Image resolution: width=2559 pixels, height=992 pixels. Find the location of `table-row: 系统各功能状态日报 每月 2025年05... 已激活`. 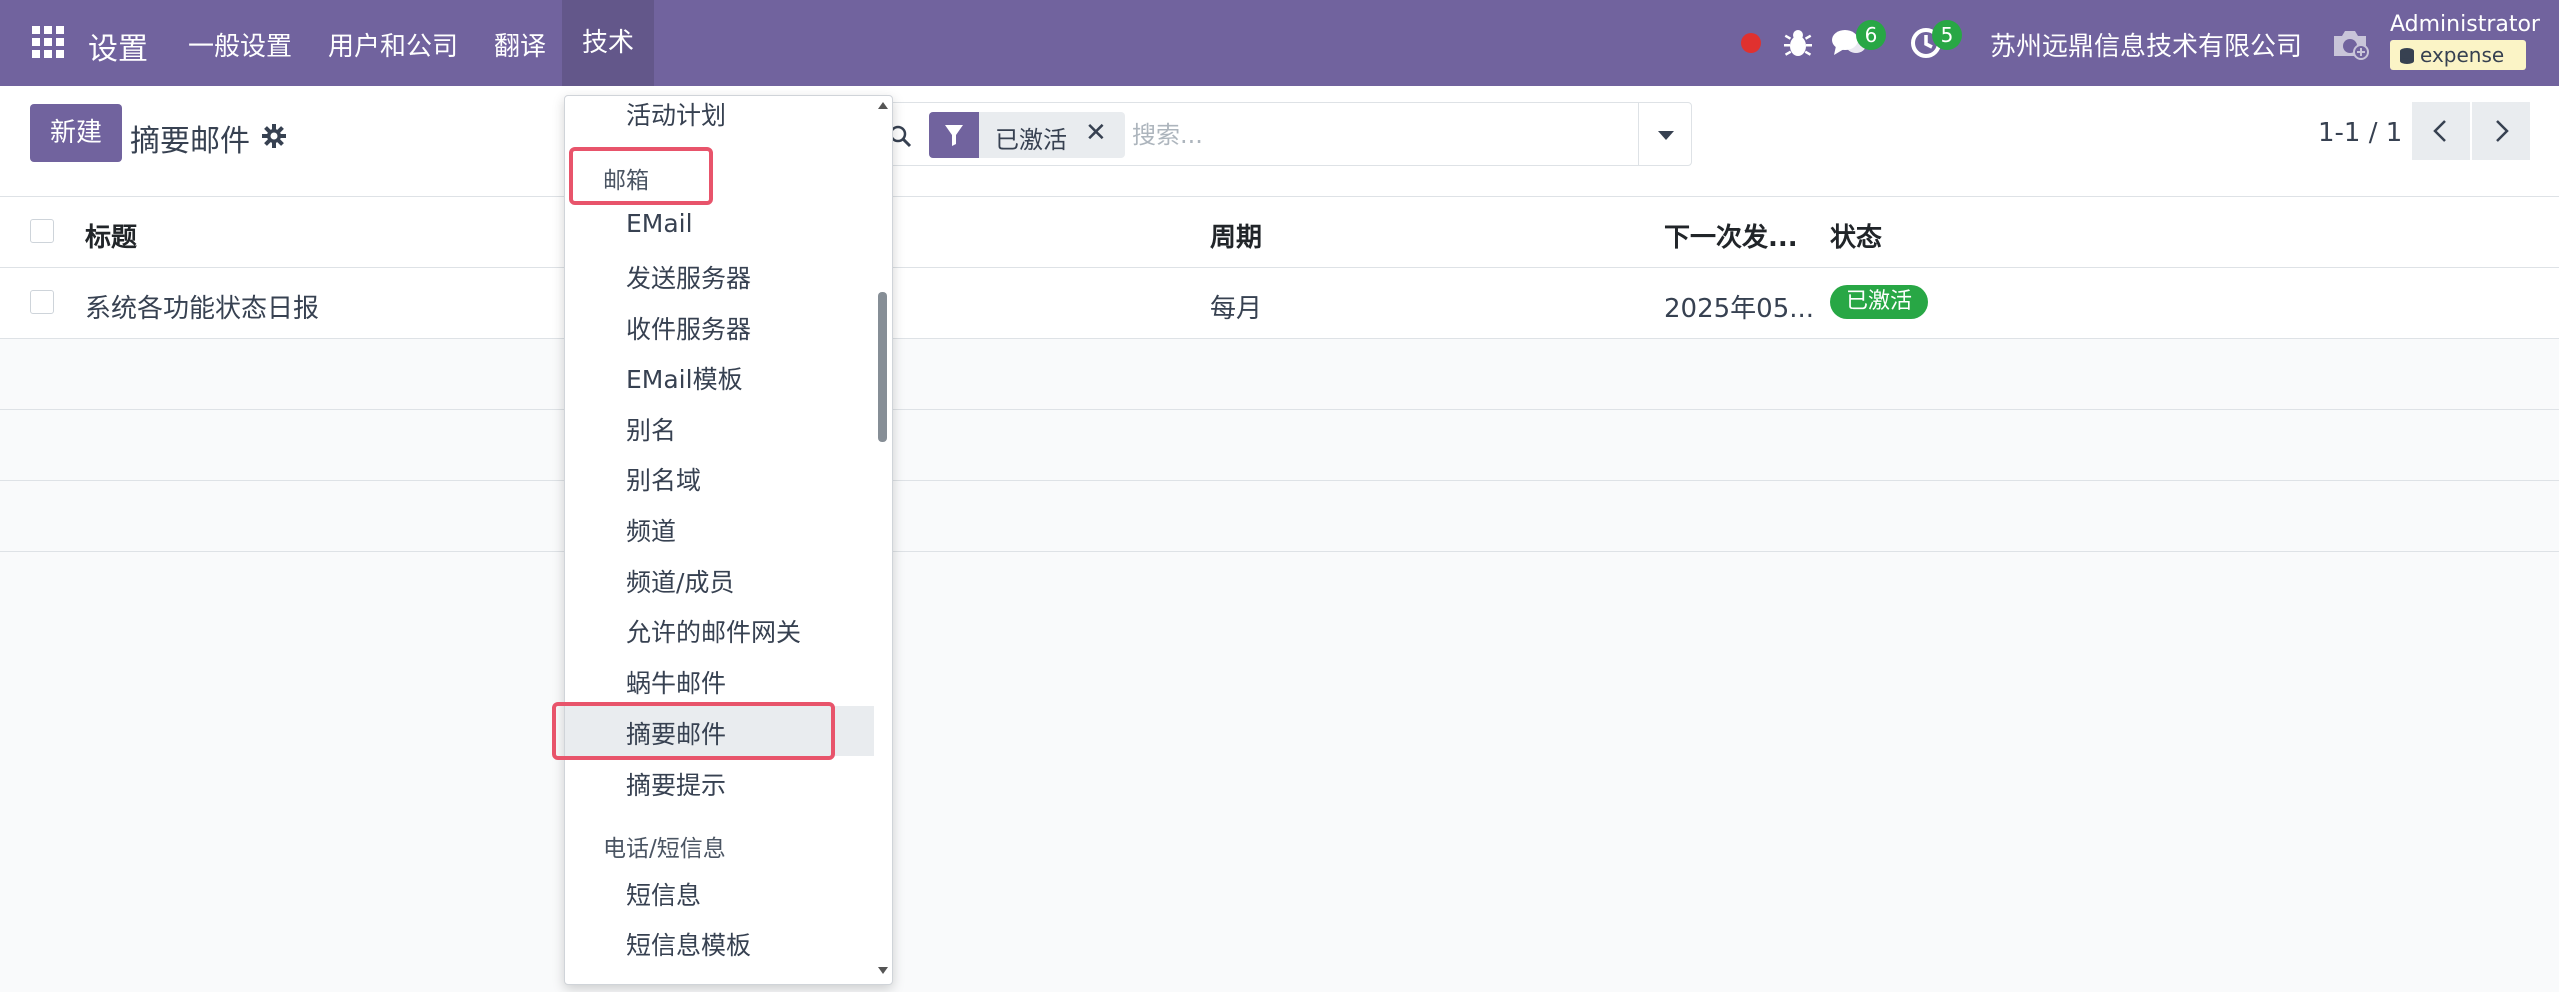

table-row: 系统各功能状态日报 每月 2025年05... 已激活 is located at coordinates (1279, 303).